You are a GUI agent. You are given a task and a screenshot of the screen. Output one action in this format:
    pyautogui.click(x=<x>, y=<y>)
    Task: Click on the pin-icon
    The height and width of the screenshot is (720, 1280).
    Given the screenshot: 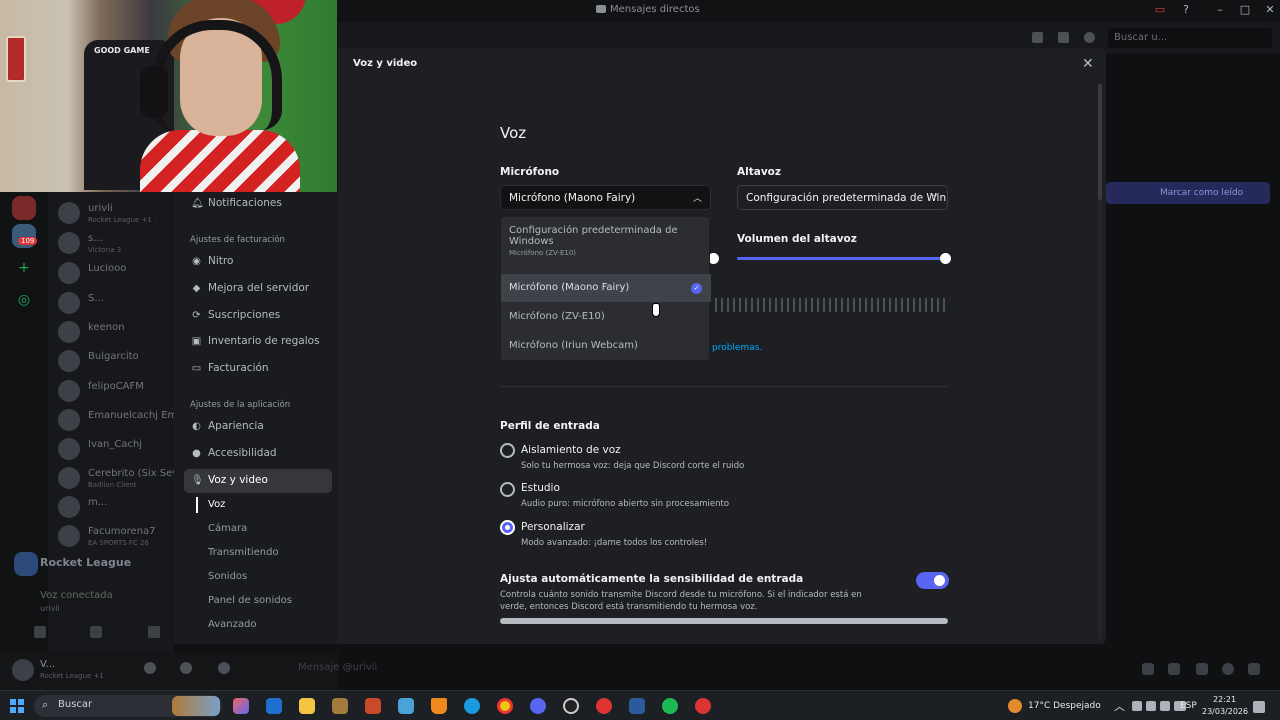 What is the action you would take?
    pyautogui.click(x=1037, y=37)
    